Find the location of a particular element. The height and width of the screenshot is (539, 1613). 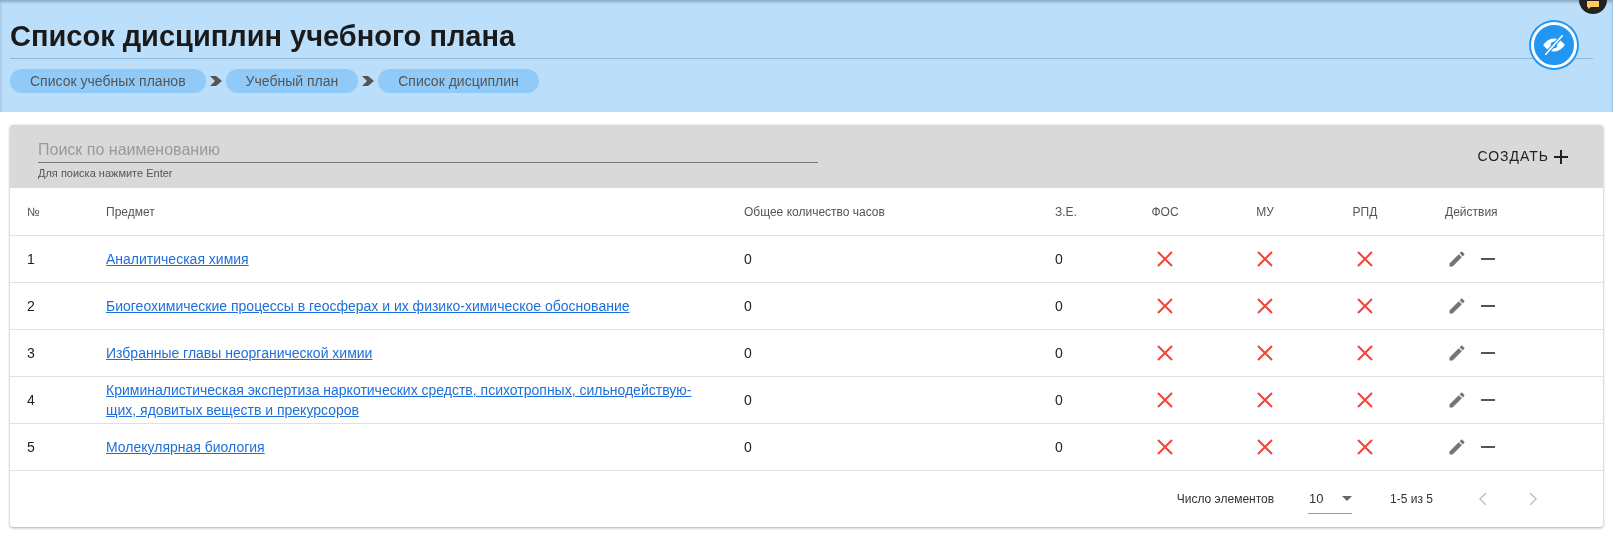

column-header: Общее количество часов is located at coordinates (815, 212).